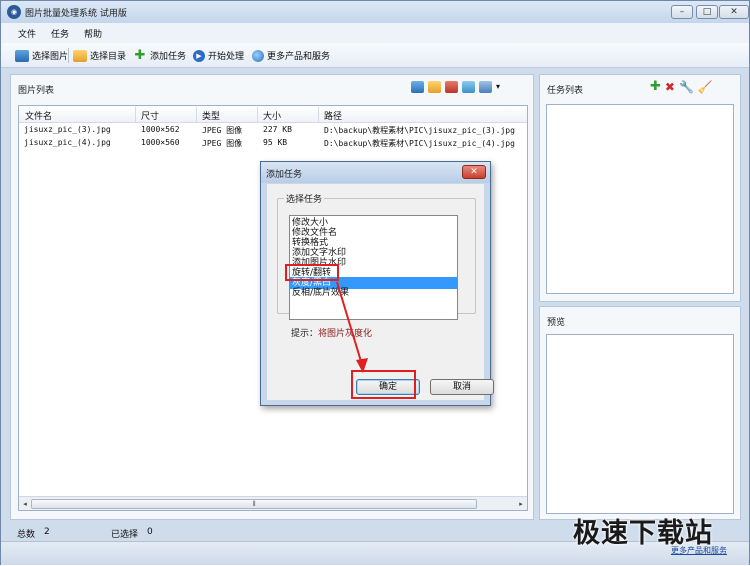 This screenshot has width=750, height=566. What do you see at coordinates (699, 550) in the screenshot?
I see `more-products-link: 更多产品和服务` at bounding box center [699, 550].